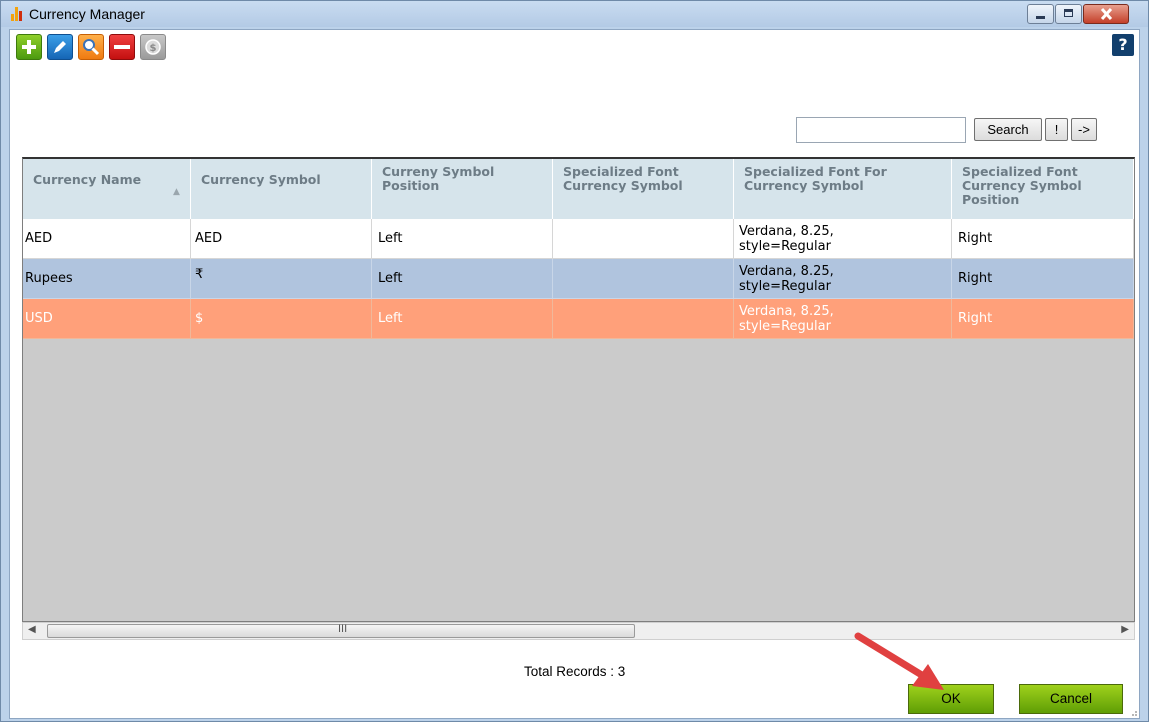 The image size is (1151, 724). Describe the element at coordinates (32, 629) in the screenshot. I see `scroll-left-icon: ◀` at that location.